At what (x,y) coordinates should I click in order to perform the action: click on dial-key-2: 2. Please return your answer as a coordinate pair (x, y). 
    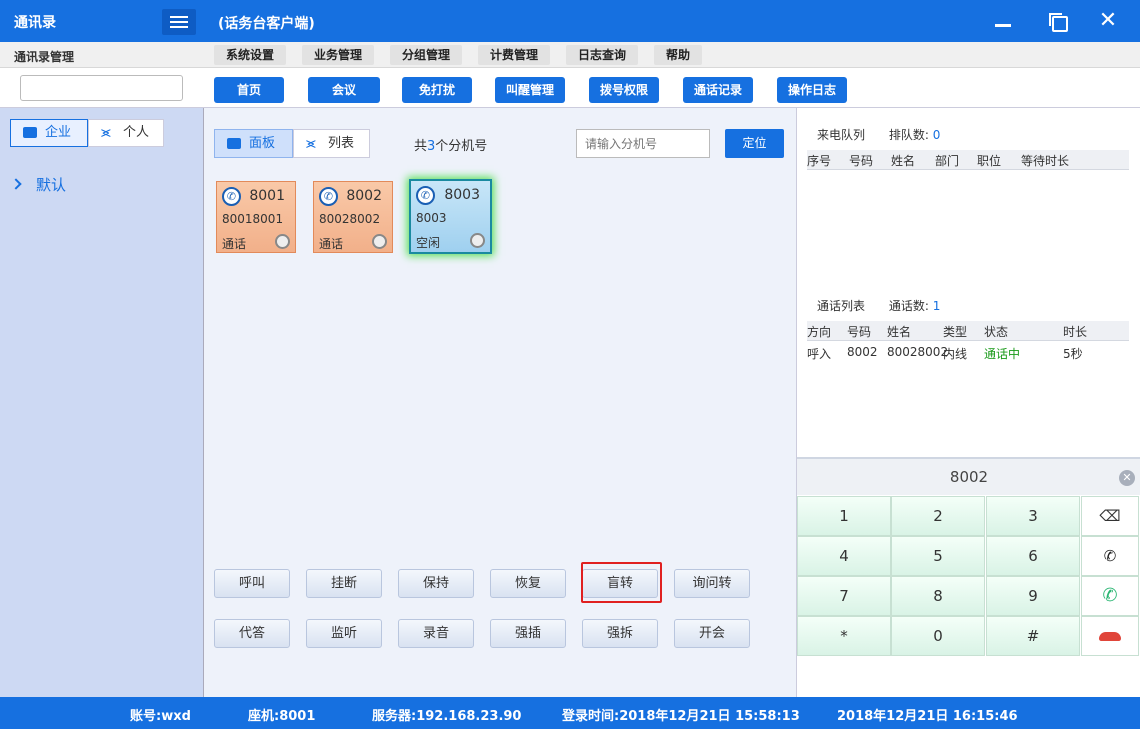
    Looking at the image, I should click on (938, 516).